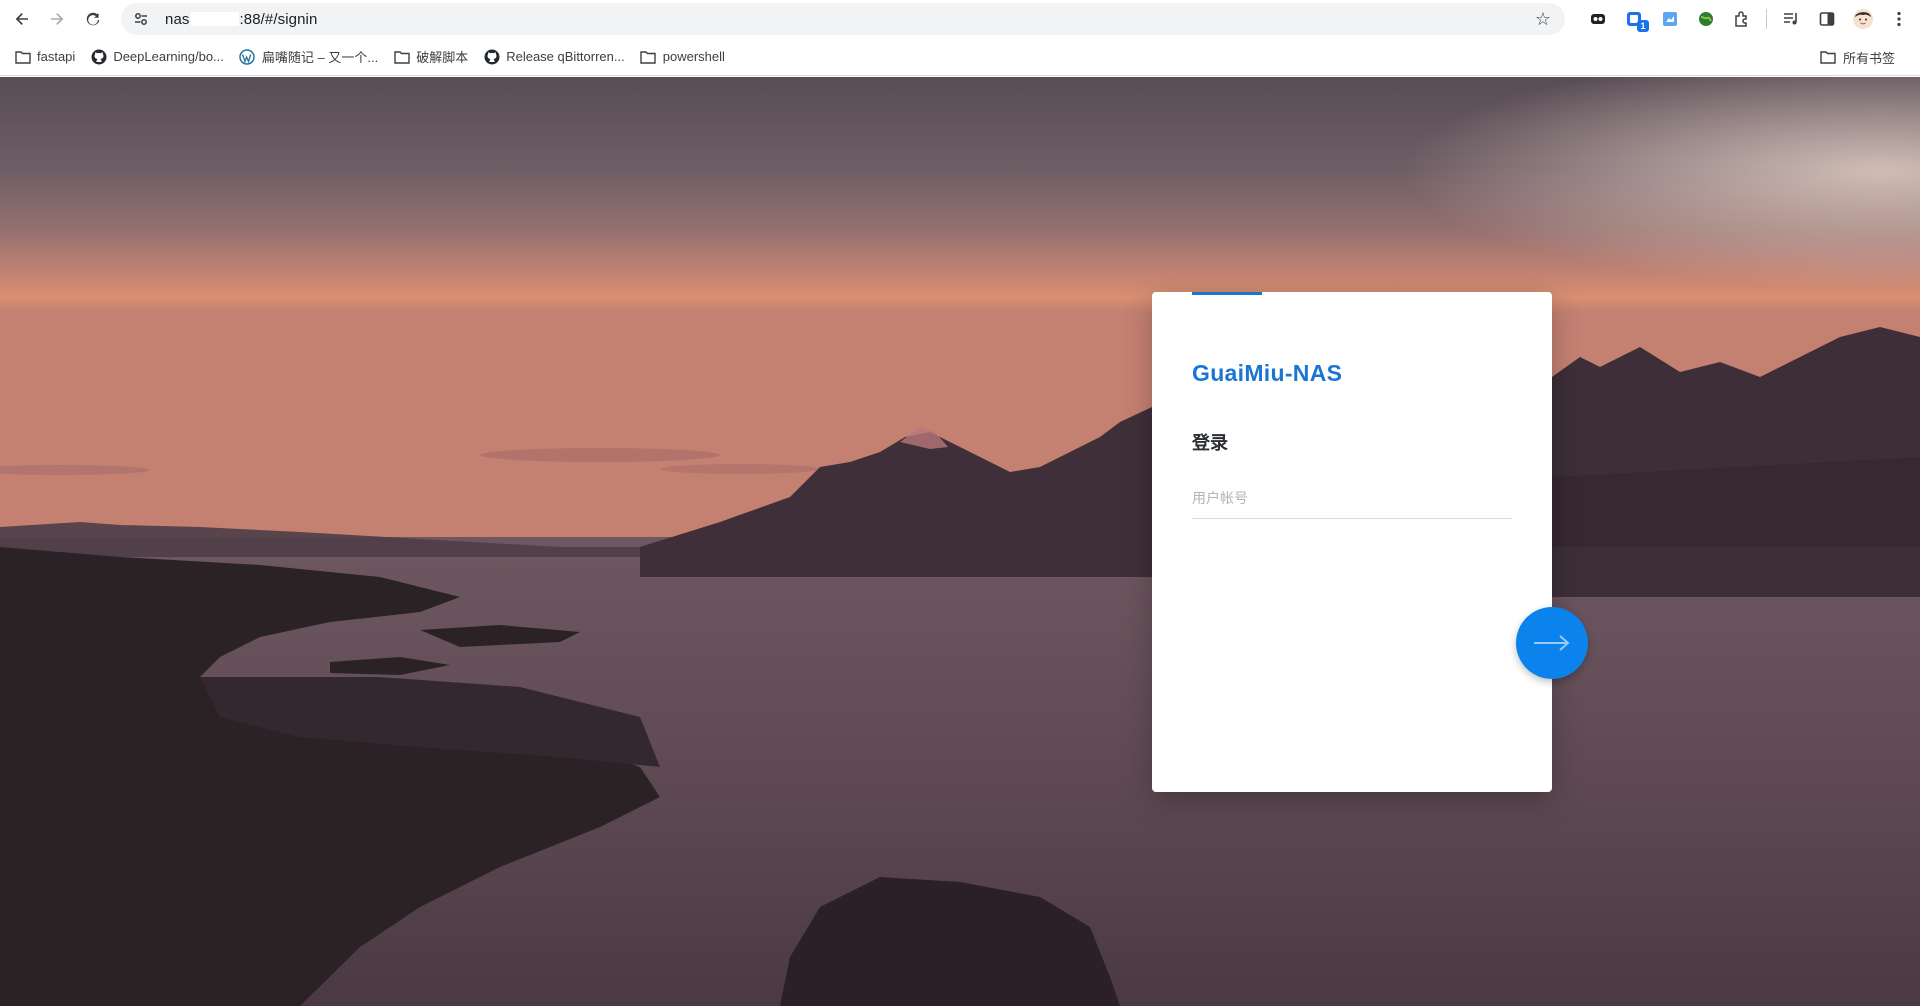 The width and height of the screenshot is (1920, 1006). What do you see at coordinates (1670, 19) in the screenshot?
I see `screenshot-extension-icon` at bounding box center [1670, 19].